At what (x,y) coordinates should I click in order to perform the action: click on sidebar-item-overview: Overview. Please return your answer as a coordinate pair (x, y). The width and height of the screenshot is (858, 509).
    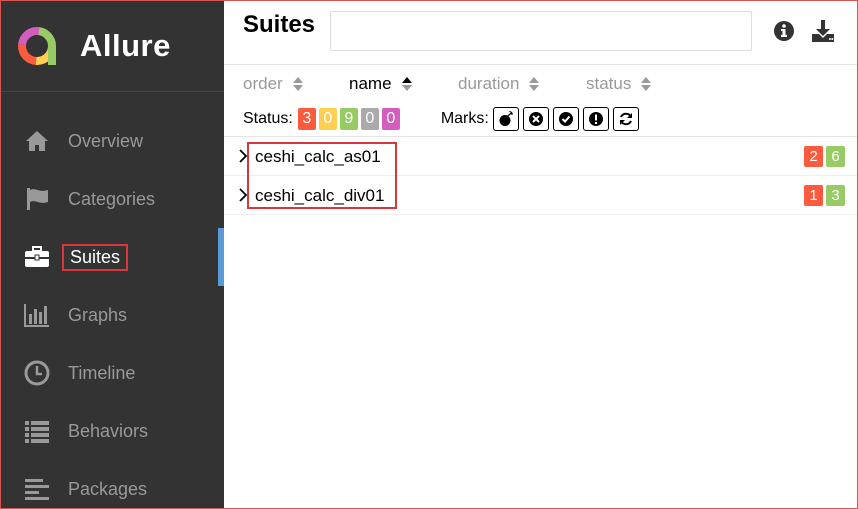
    Looking at the image, I should click on (112, 141).